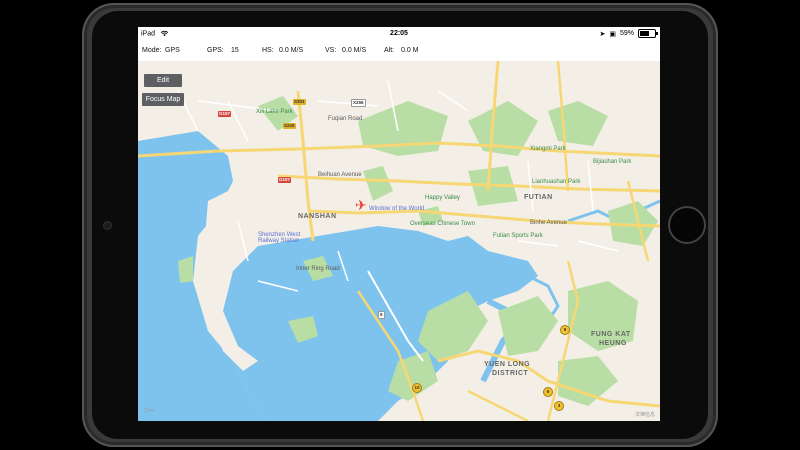 The height and width of the screenshot is (450, 800). What do you see at coordinates (149, 411) in the screenshot?
I see `scale-label: 2 km` at bounding box center [149, 411].